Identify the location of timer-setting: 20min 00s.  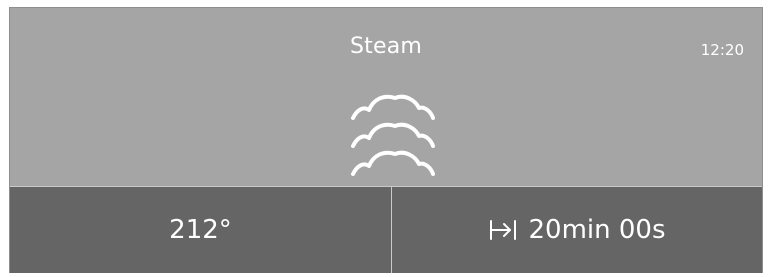
(577, 230).